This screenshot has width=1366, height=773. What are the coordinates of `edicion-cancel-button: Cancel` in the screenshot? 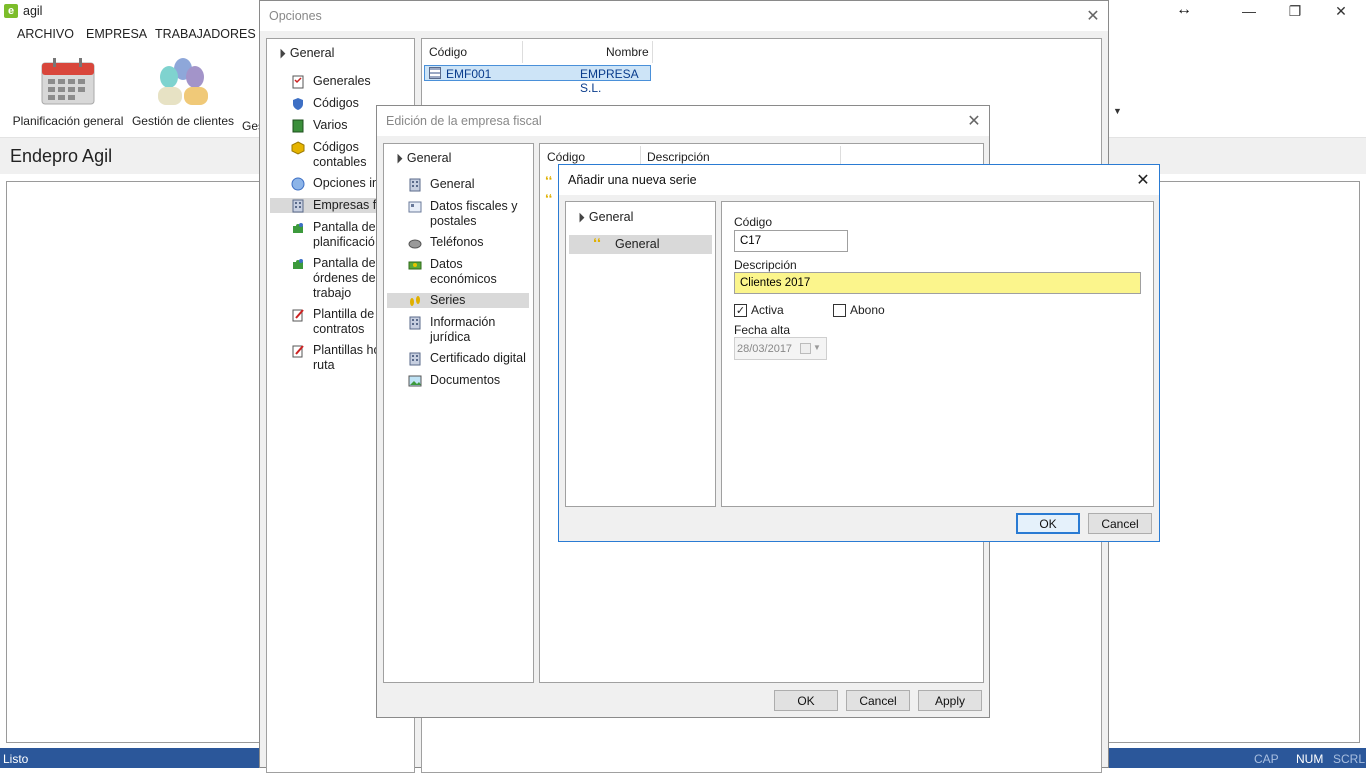 It's located at (878, 700).